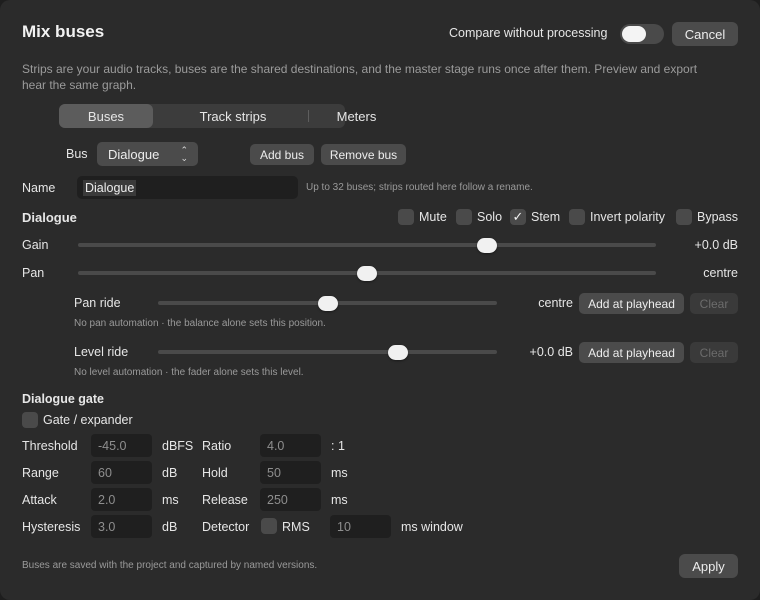 The image size is (760, 600). I want to click on gain-slider-thumb, so click(487, 245).